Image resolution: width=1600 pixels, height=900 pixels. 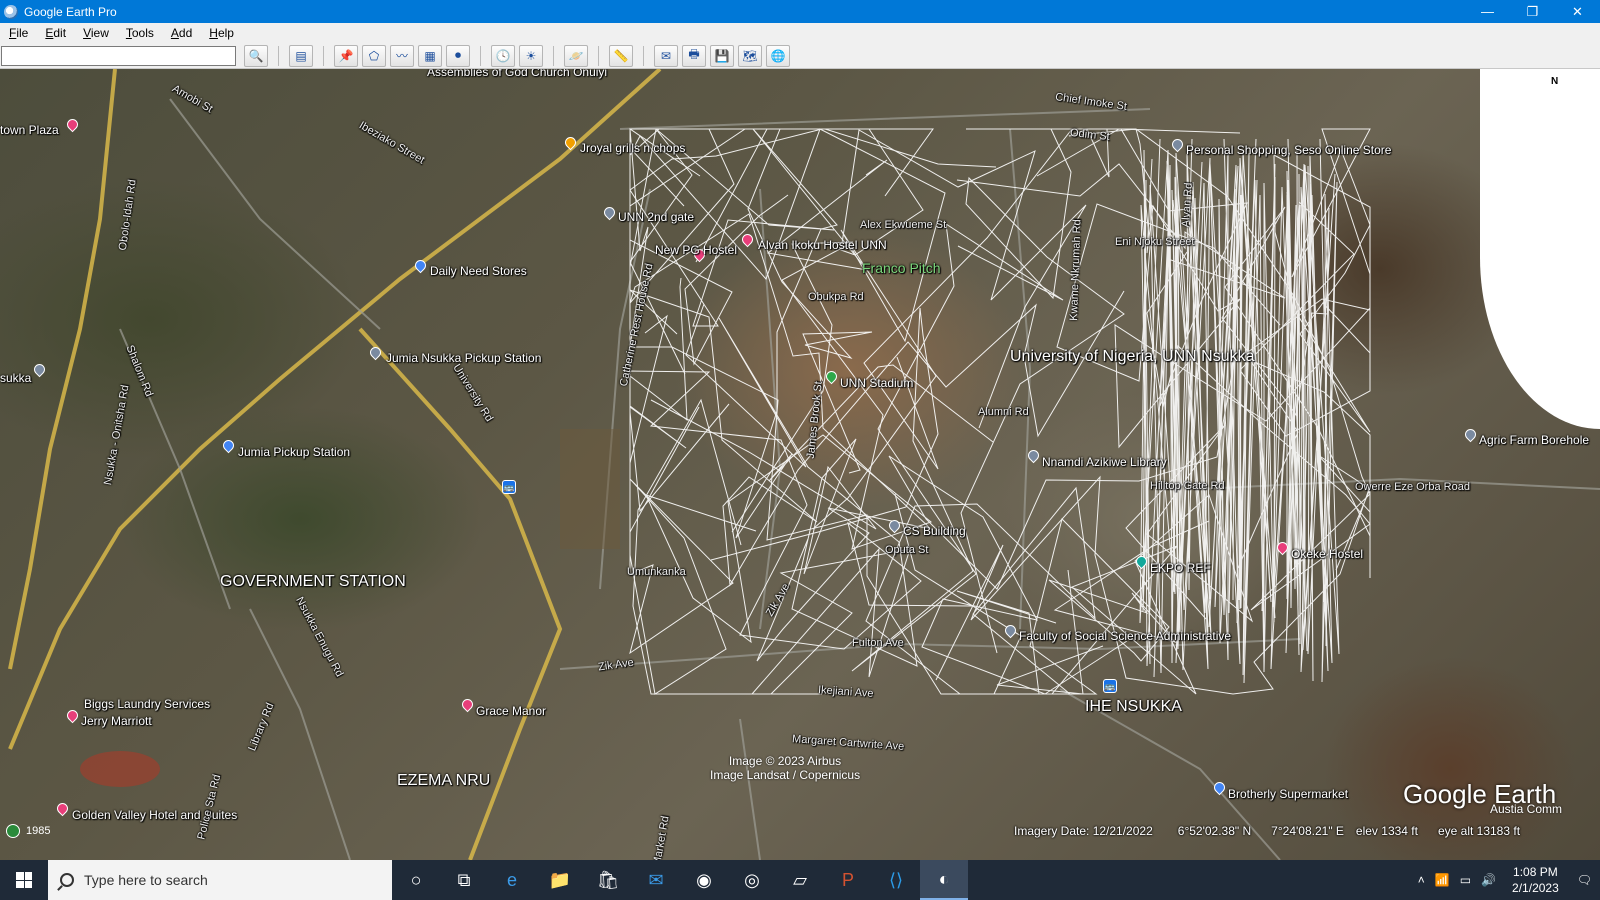 I want to click on place-label: UNN 2nd gate, so click(x=656, y=217).